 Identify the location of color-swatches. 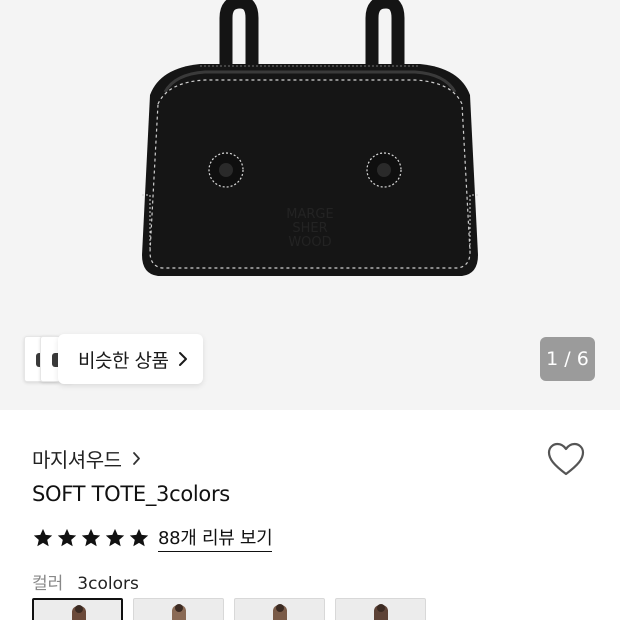
(229, 609).